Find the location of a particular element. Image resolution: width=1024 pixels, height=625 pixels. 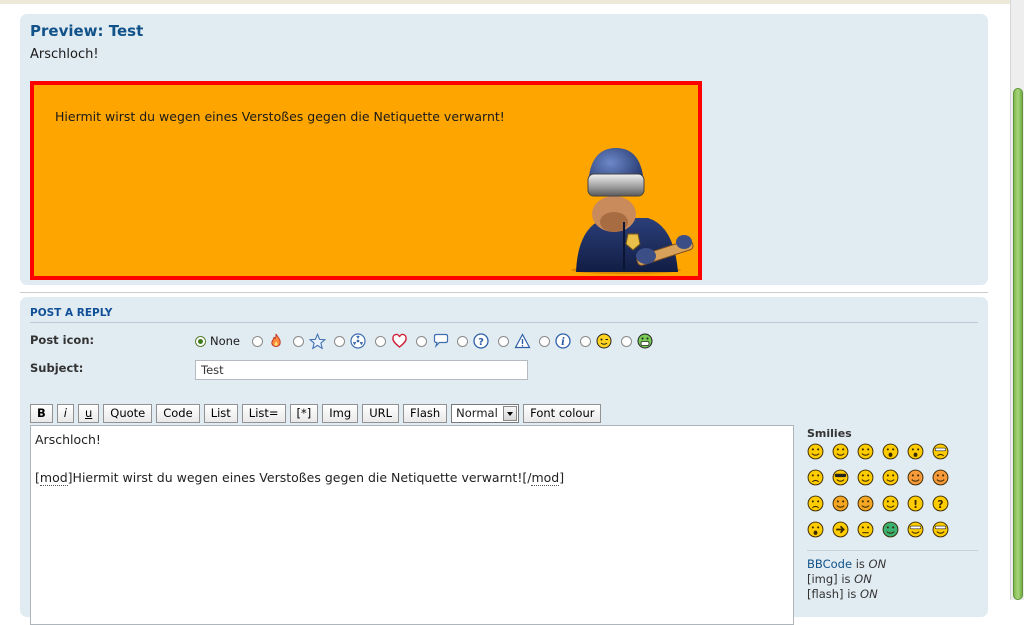

post-icon-none-radio is located at coordinates (200, 341).